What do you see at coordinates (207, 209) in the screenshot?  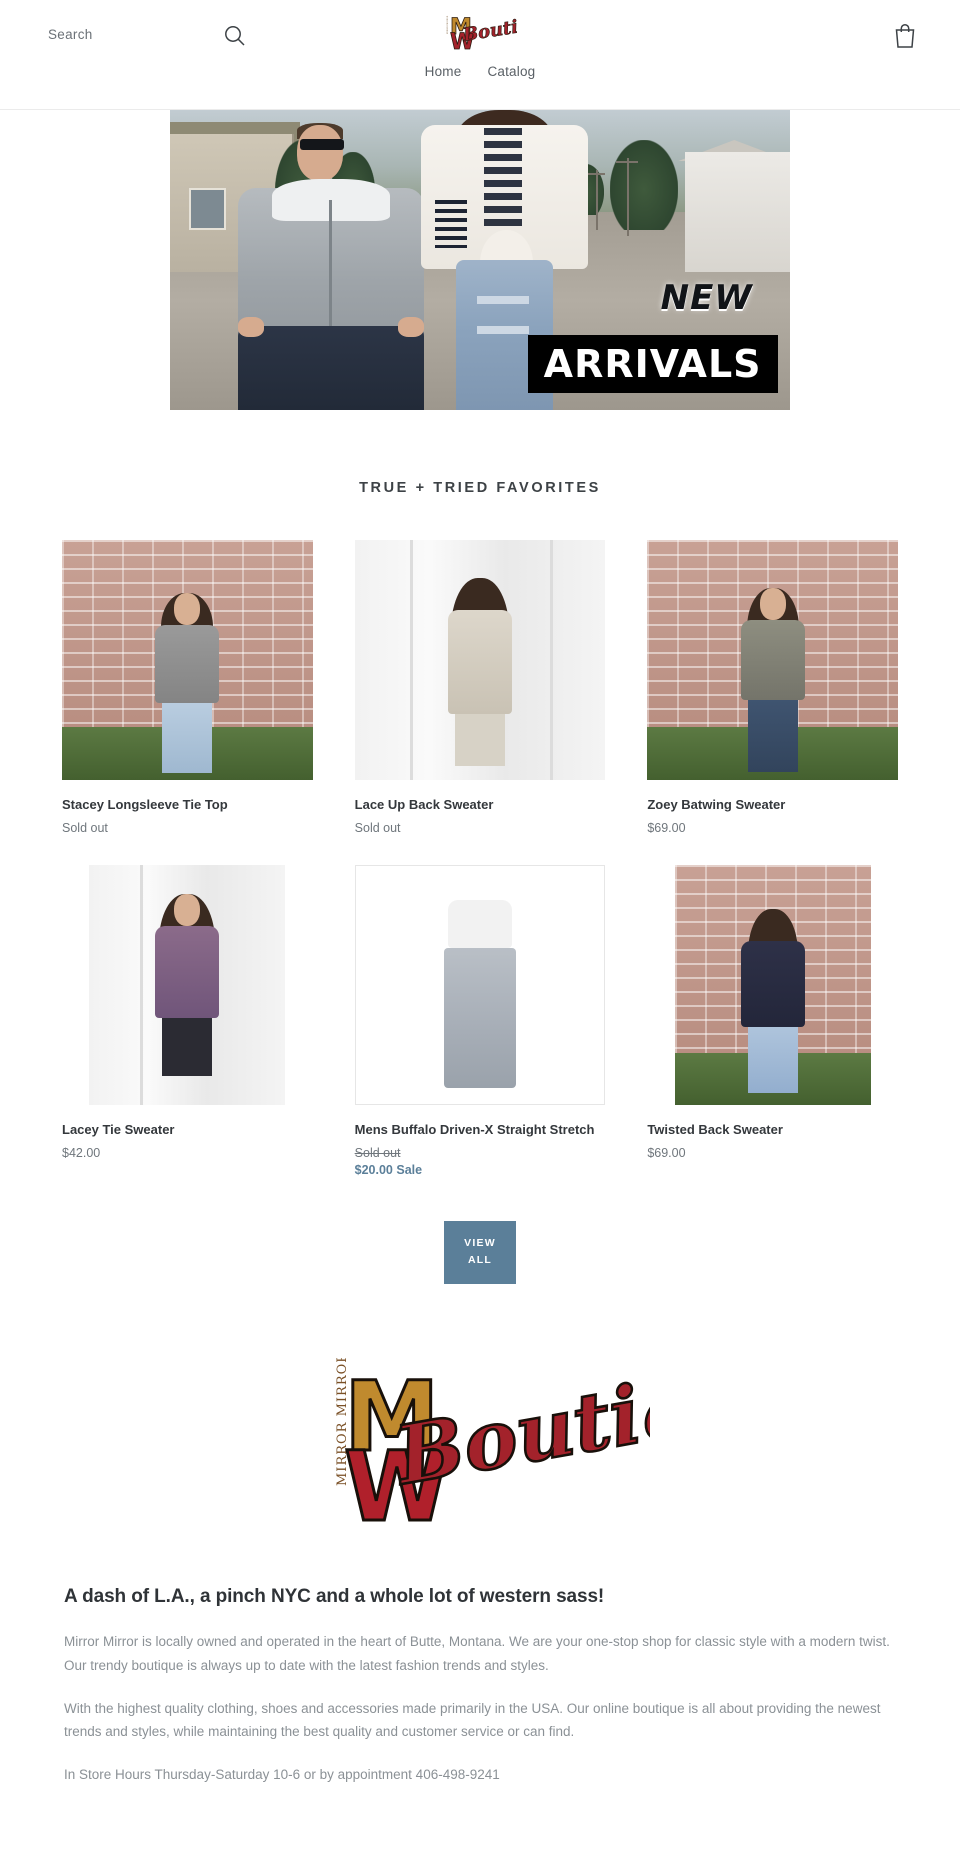 I see `hero-window-left` at bounding box center [207, 209].